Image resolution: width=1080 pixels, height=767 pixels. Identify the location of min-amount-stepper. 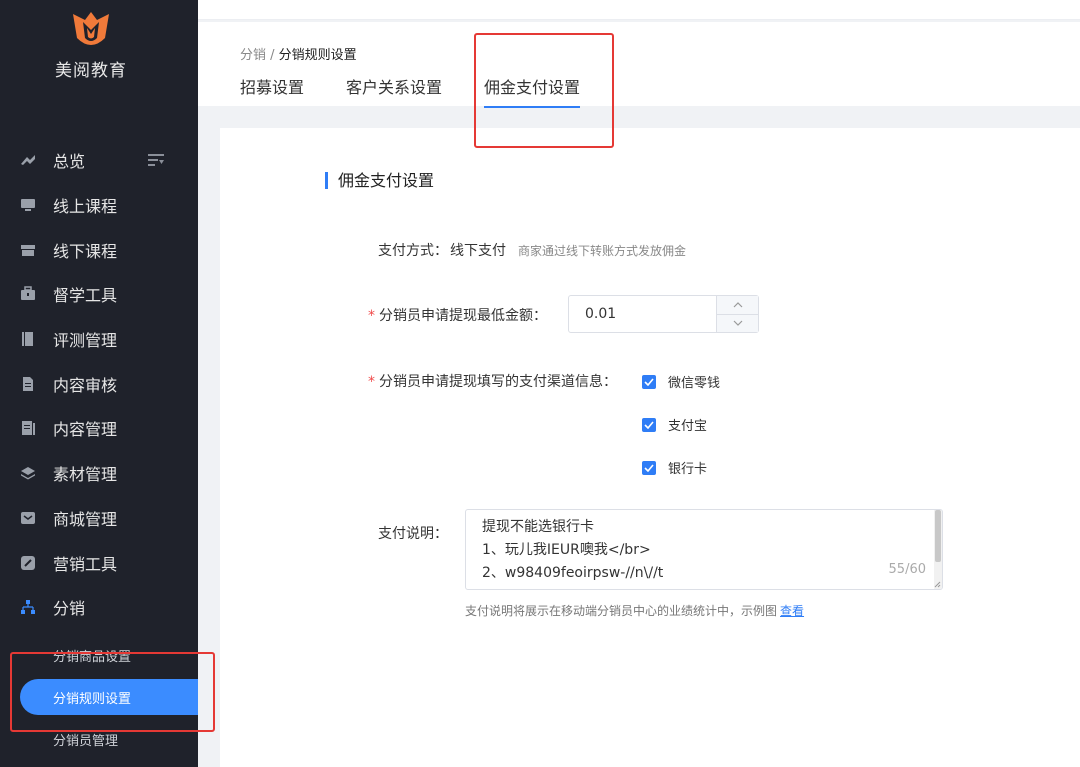
(663, 314).